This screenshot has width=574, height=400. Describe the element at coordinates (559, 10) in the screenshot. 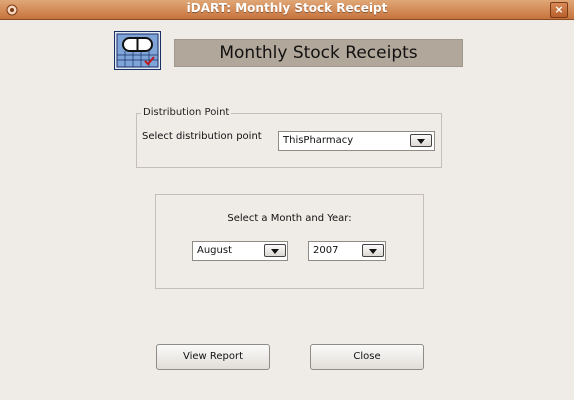

I see `window-close-button: ×` at that location.